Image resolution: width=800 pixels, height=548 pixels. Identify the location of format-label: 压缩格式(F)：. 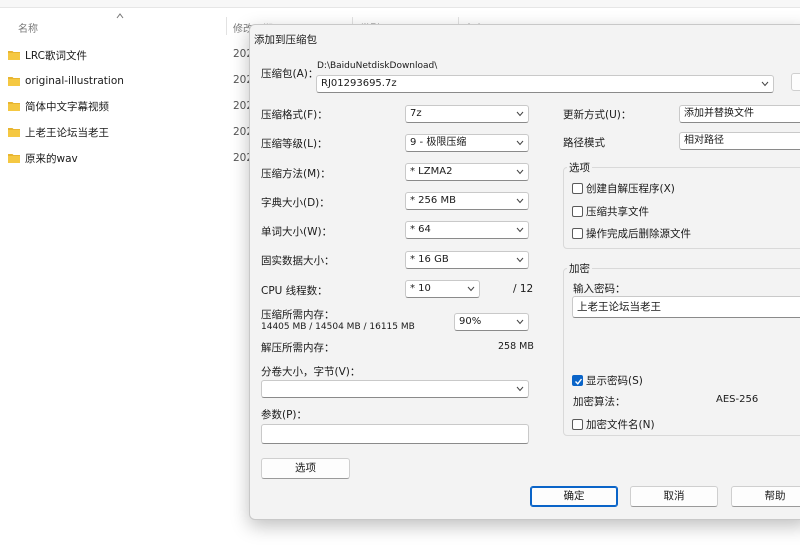
(294, 115).